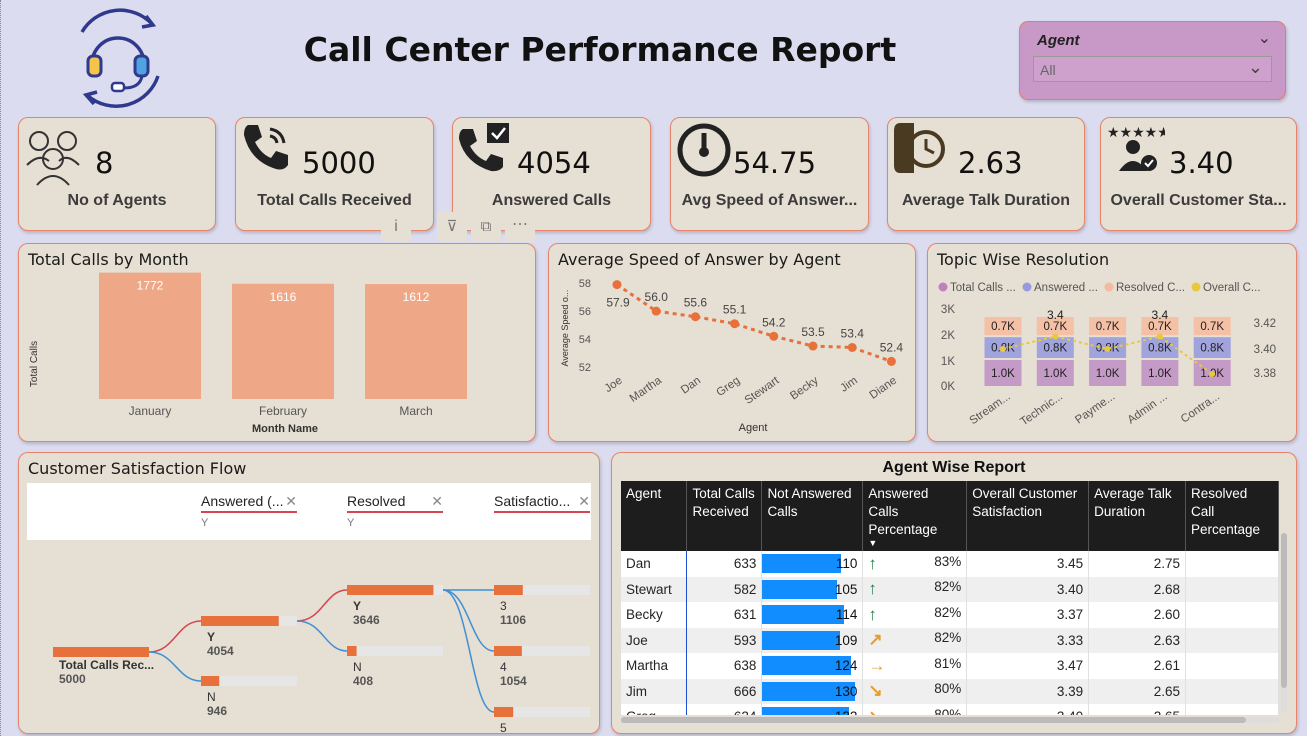 The height and width of the screenshot is (736, 1307). I want to click on table-row: Dan 633 110 ↑ 83% 3.45 2.75, so click(950, 564).